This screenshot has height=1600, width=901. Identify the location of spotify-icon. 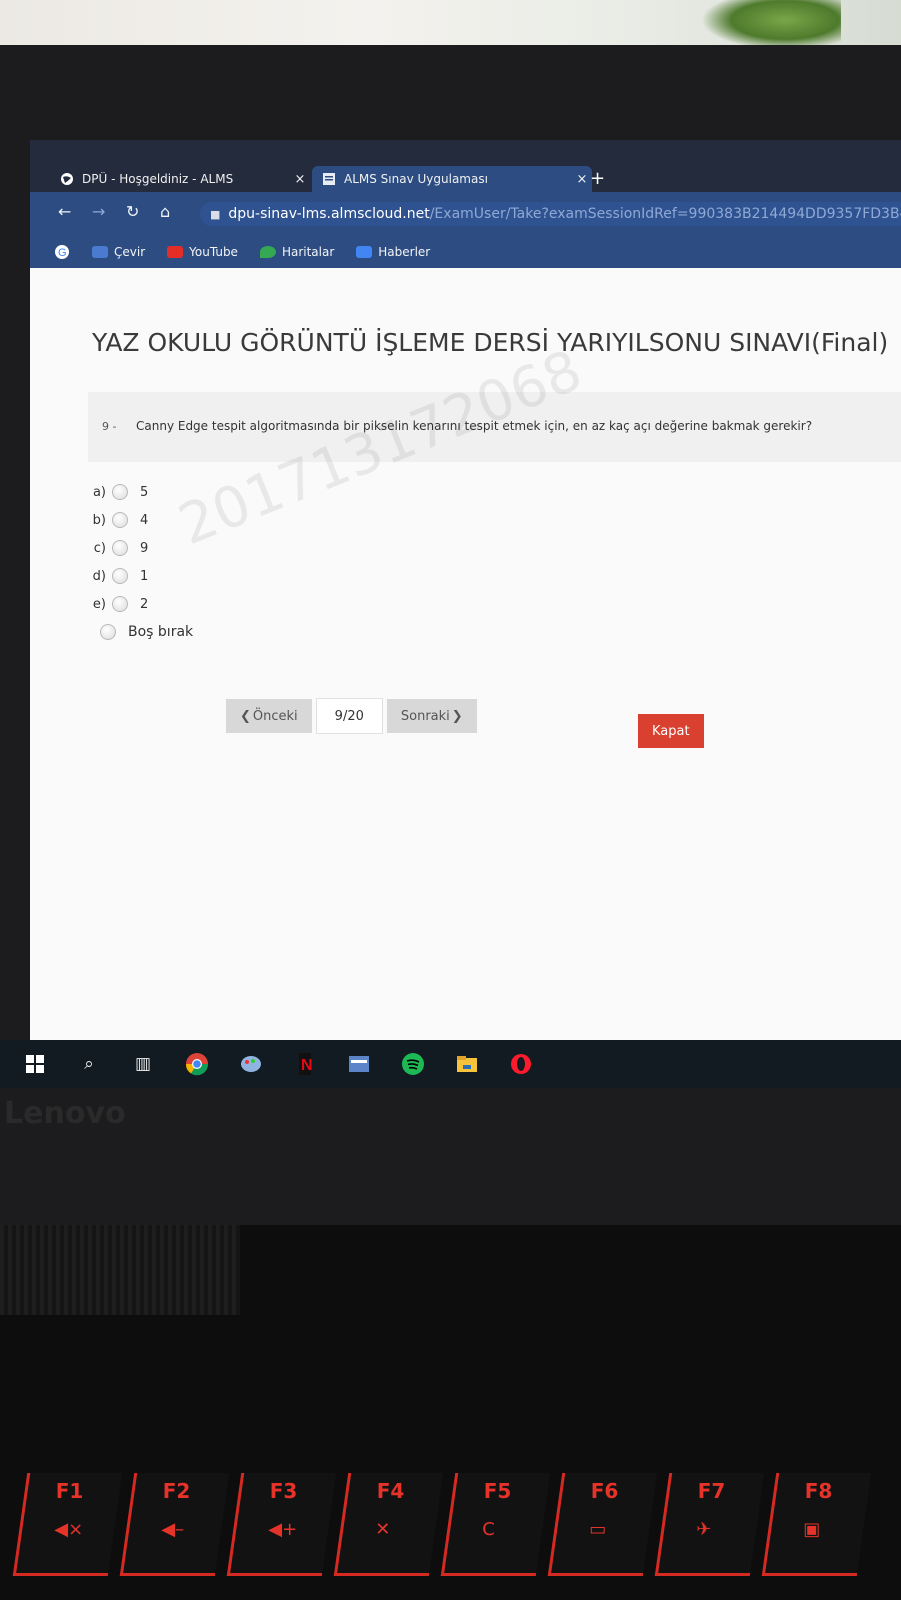
(413, 1064).